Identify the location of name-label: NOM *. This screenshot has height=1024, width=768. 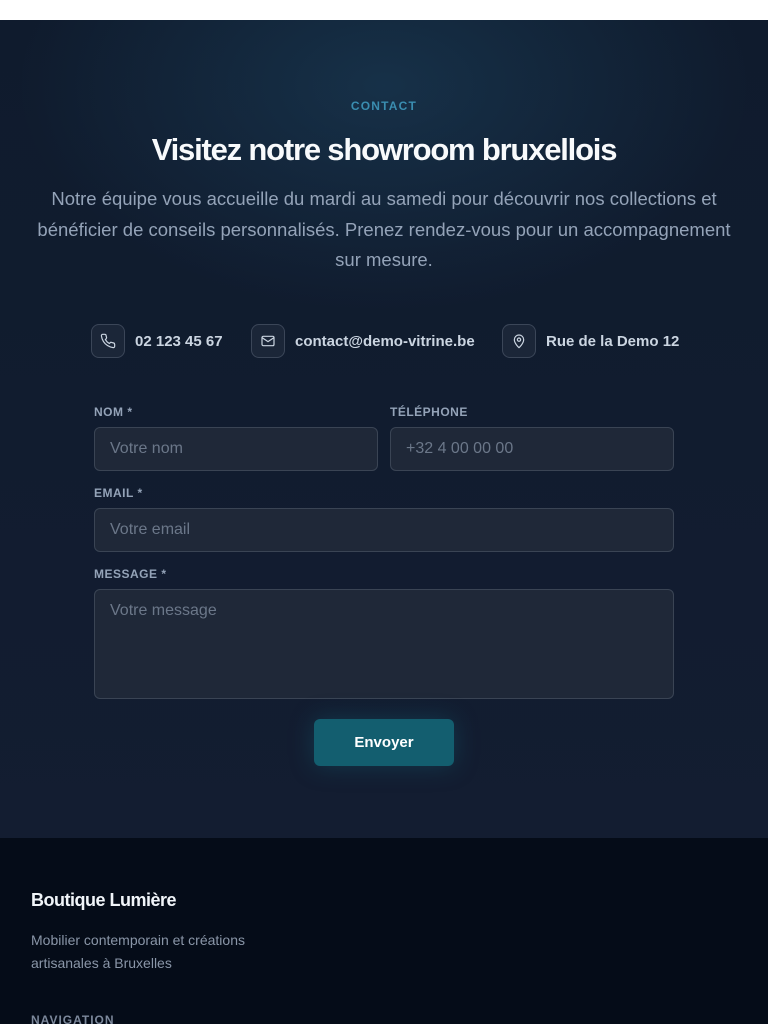
(113, 412).